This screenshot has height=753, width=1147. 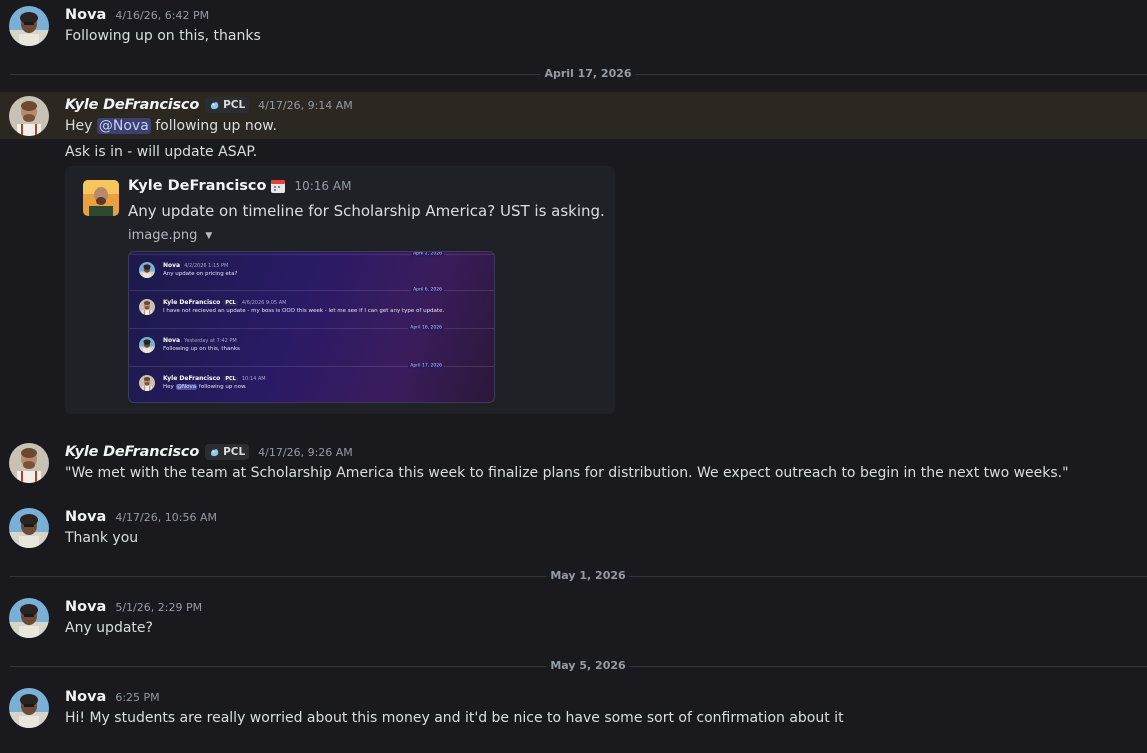 I want to click on image-author: Nova 4/2/2026 1:15 PM, so click(x=195, y=265).